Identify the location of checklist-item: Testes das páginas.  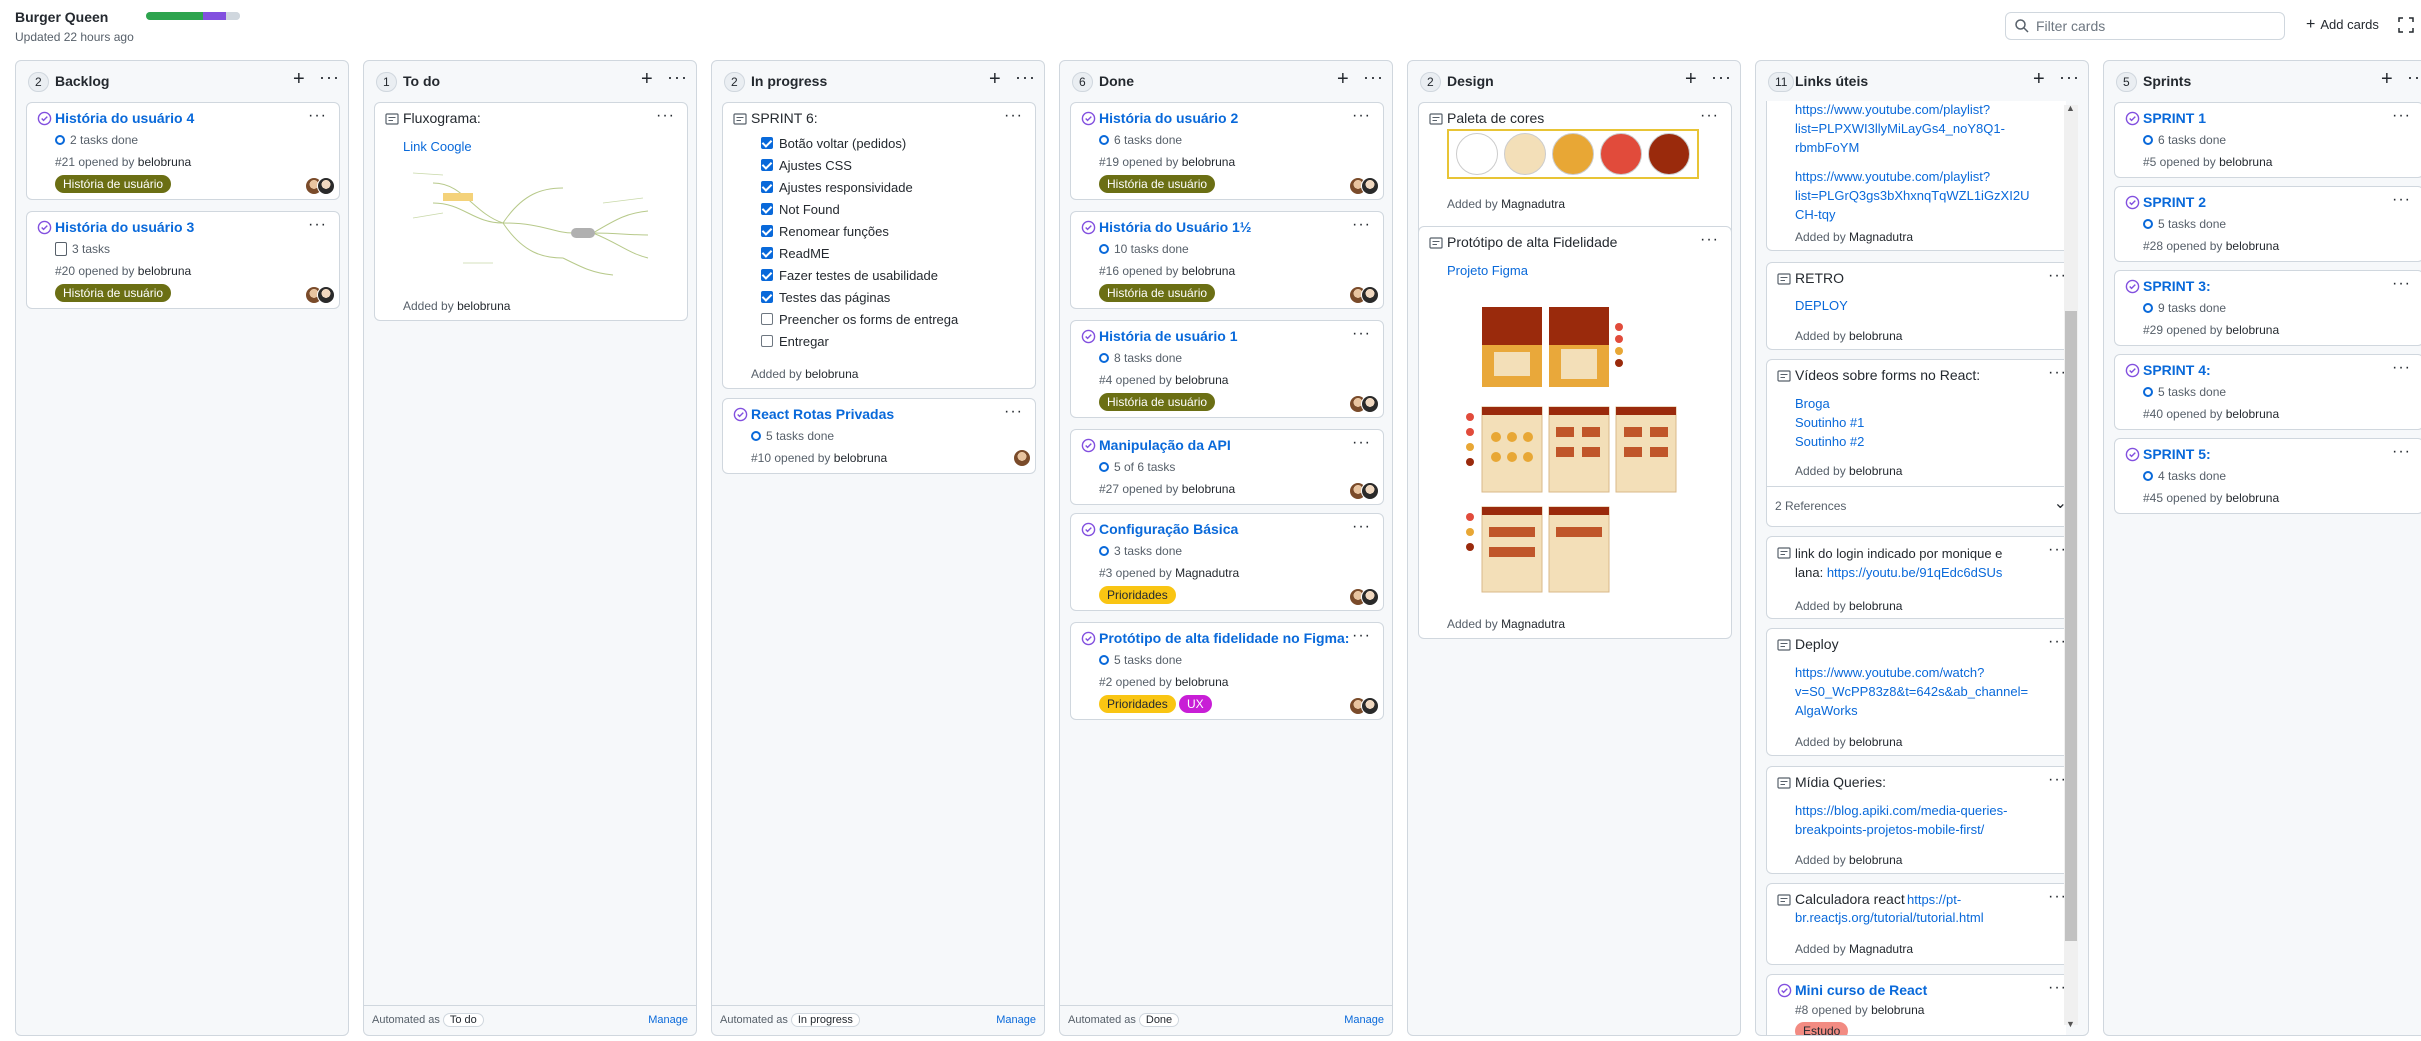
(825, 297).